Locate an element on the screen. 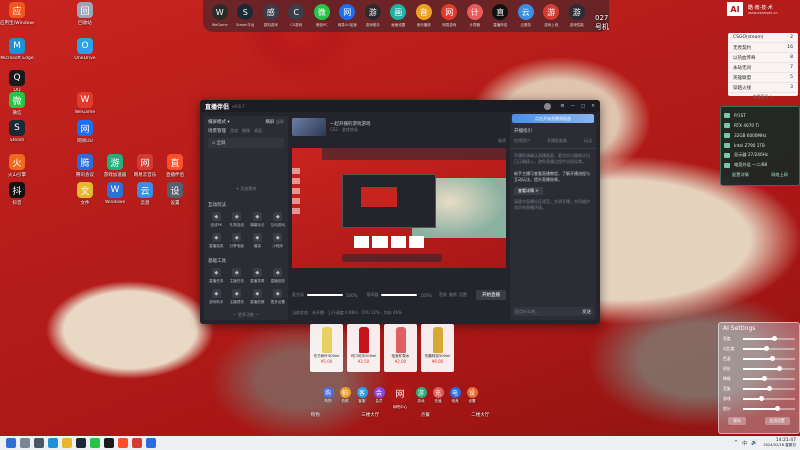 This screenshot has width=800, height=450. more-tools-link: — 更多功能 — is located at coordinates (246, 315).